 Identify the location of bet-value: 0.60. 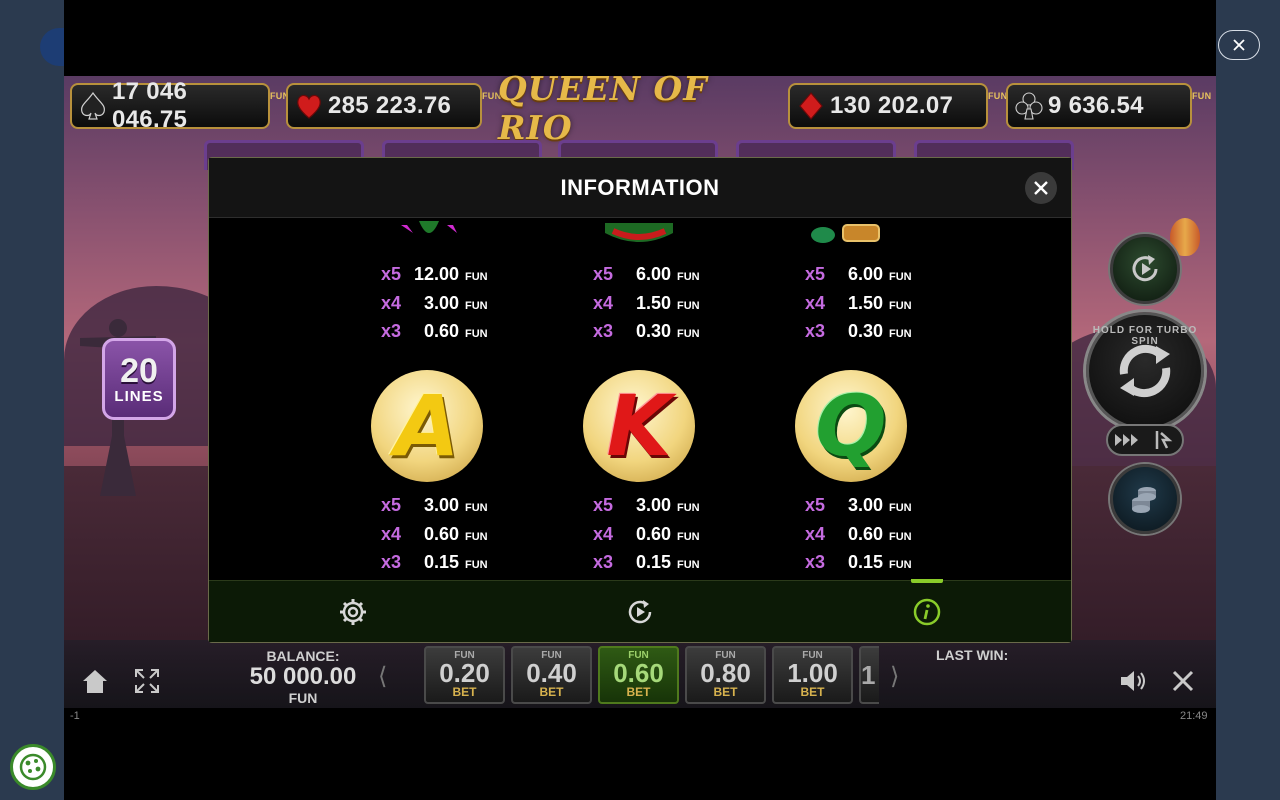
(638, 673).